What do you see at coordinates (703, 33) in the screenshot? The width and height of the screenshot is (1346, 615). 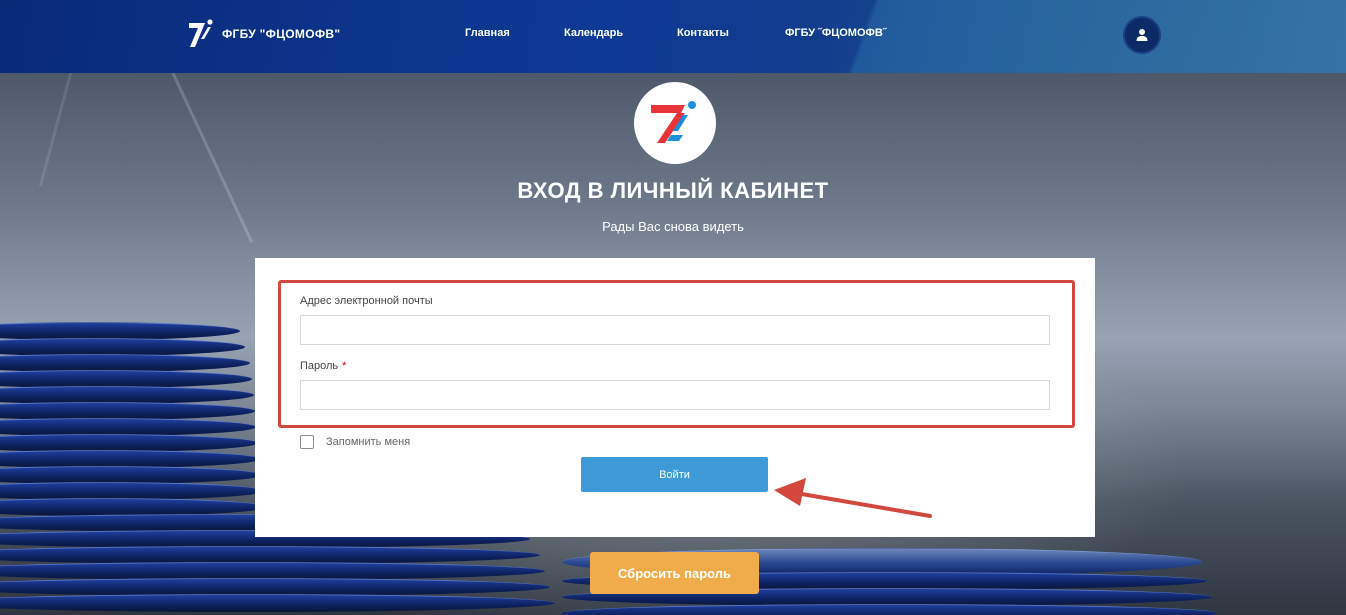 I see `nav-link-contacts: Контакты` at bounding box center [703, 33].